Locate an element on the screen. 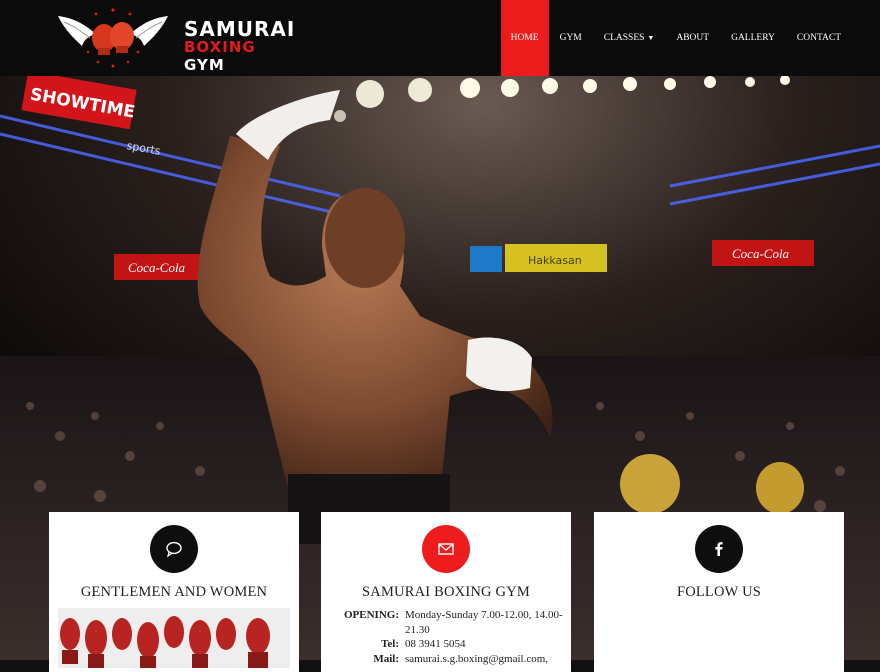  nav-home-label: HOME is located at coordinates (524, 38).